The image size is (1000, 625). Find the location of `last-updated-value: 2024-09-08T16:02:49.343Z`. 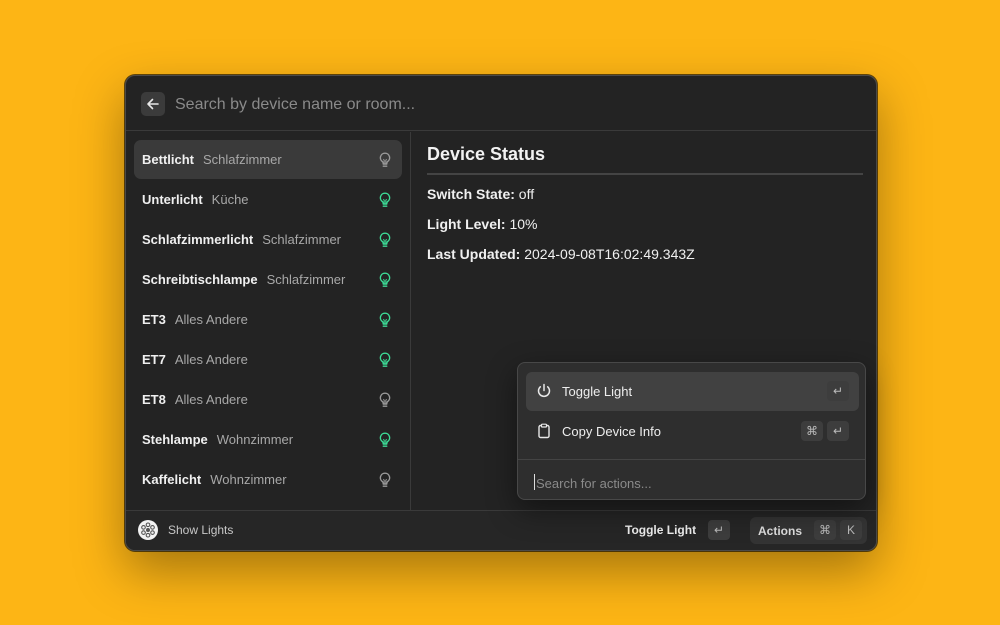

last-updated-value: 2024-09-08T16:02:49.343Z is located at coordinates (609, 254).